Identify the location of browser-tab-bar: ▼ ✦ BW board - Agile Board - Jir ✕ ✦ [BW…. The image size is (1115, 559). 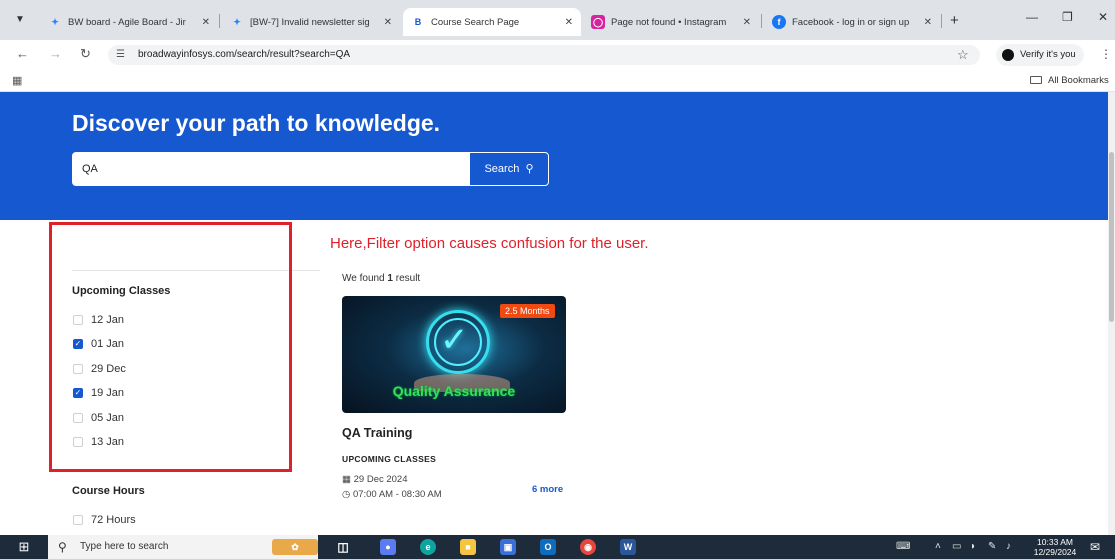
(557, 20).